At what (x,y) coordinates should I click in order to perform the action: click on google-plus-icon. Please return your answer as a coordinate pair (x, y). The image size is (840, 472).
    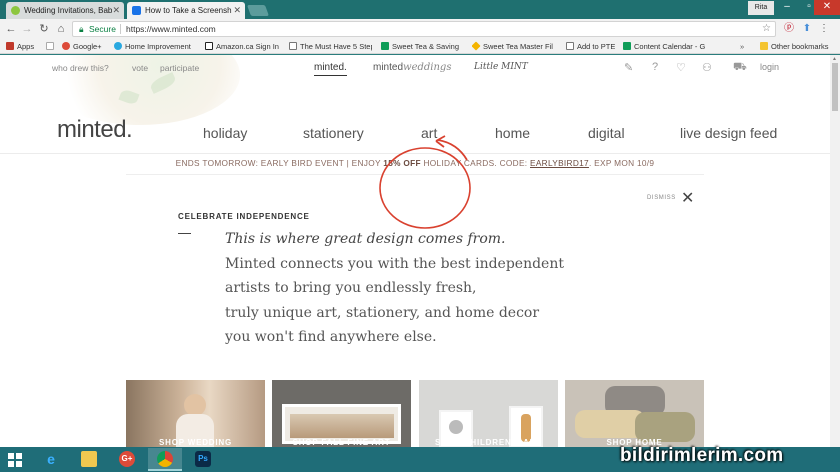
    Looking at the image, I should click on (66, 46).